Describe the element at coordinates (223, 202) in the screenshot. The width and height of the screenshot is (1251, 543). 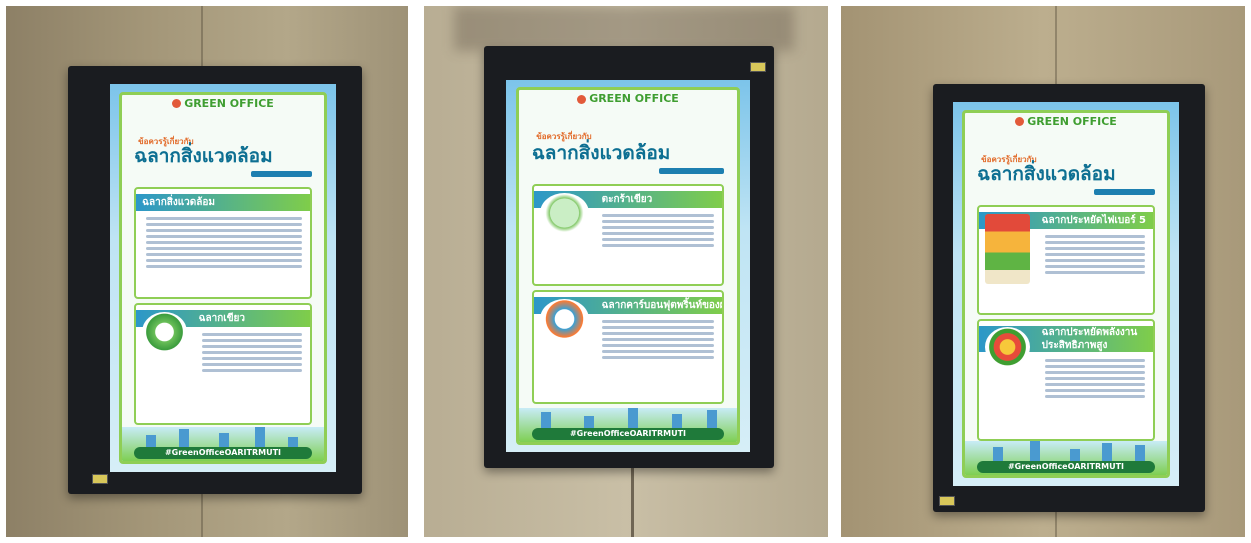
I see `card-heading: ฉลากสิ่งแวดล้อม` at that location.